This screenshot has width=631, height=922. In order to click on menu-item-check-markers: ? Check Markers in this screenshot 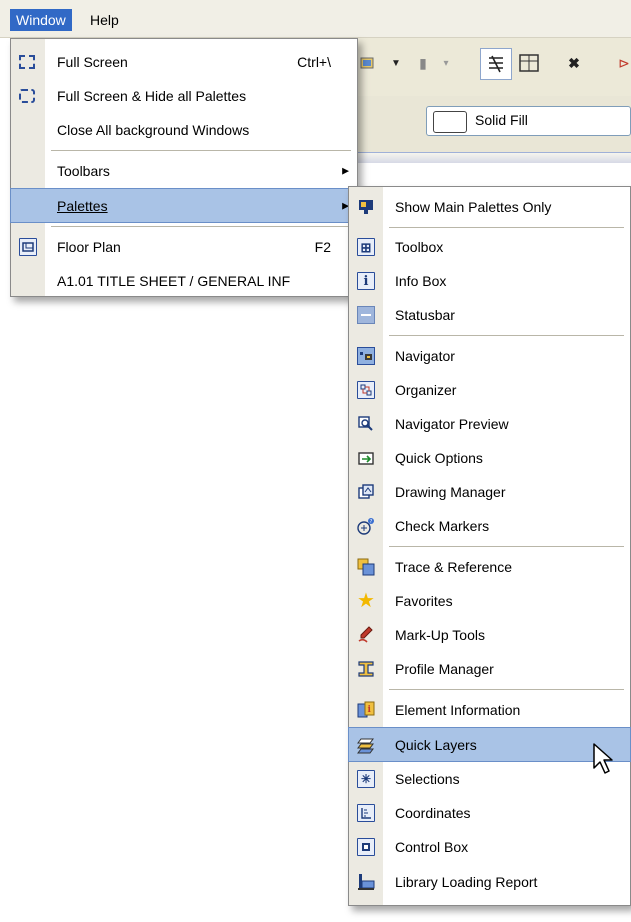, I will do `click(489, 526)`.